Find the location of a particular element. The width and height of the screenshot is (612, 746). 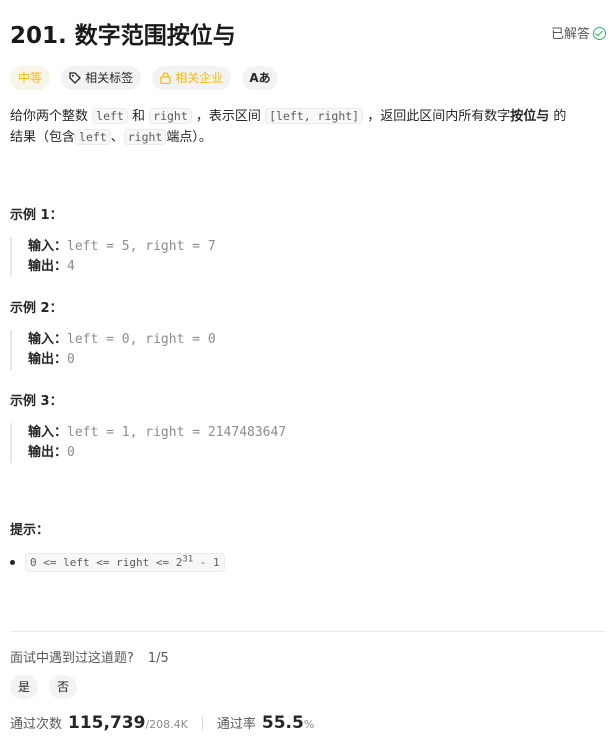

title-row: 201. 数字范围按位与 已解答 is located at coordinates (308, 36).